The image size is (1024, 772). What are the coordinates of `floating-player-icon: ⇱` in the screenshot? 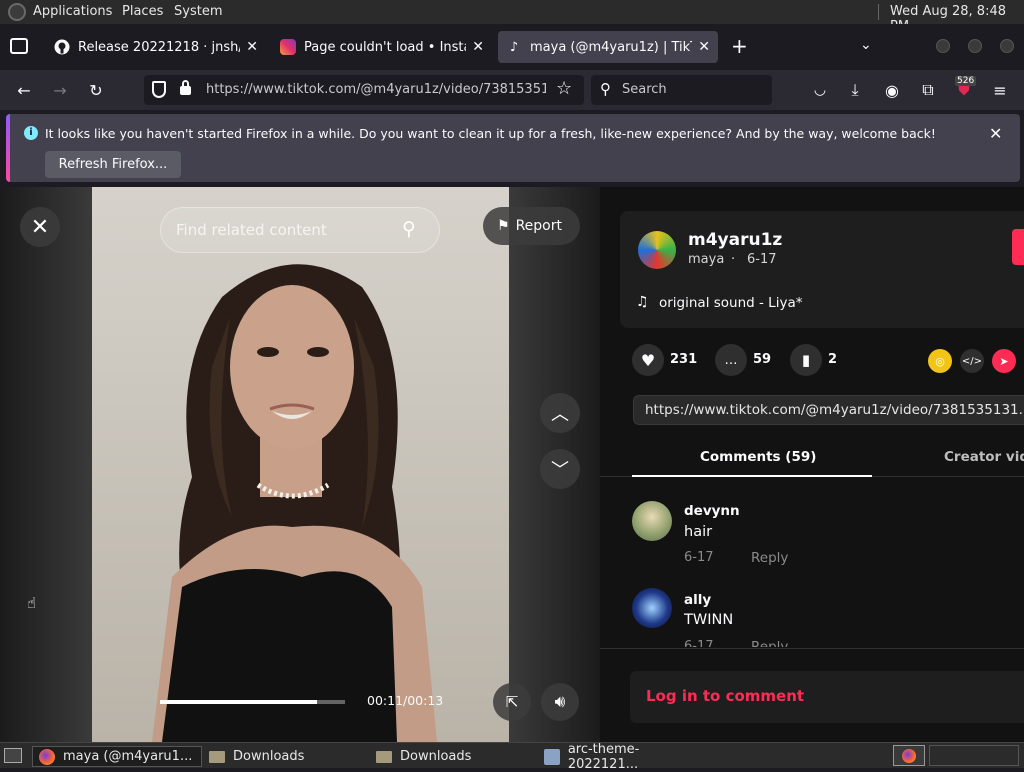 It's located at (512, 702).